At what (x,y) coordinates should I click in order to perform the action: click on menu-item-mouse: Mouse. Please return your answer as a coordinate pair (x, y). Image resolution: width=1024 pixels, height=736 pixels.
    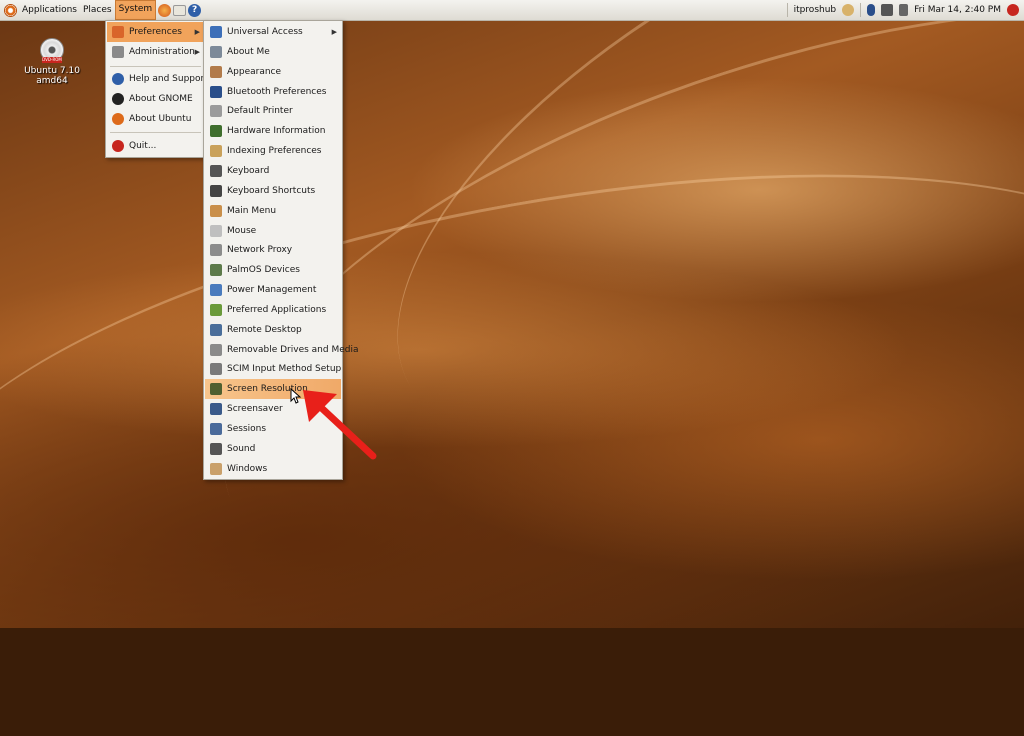
    Looking at the image, I should click on (273, 231).